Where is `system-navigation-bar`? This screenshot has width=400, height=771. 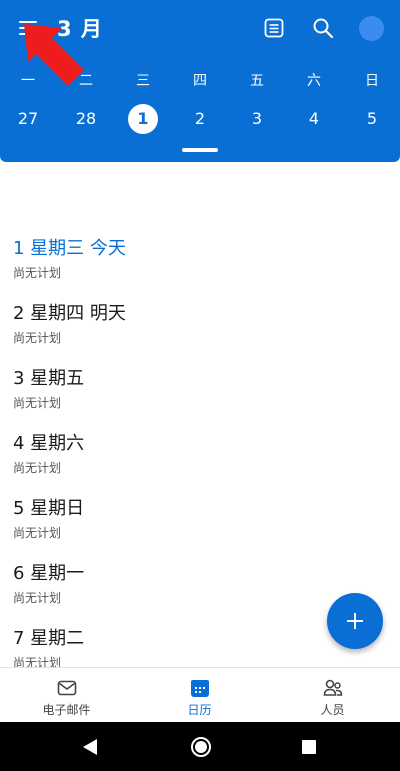
system-navigation-bar is located at coordinates (200, 746).